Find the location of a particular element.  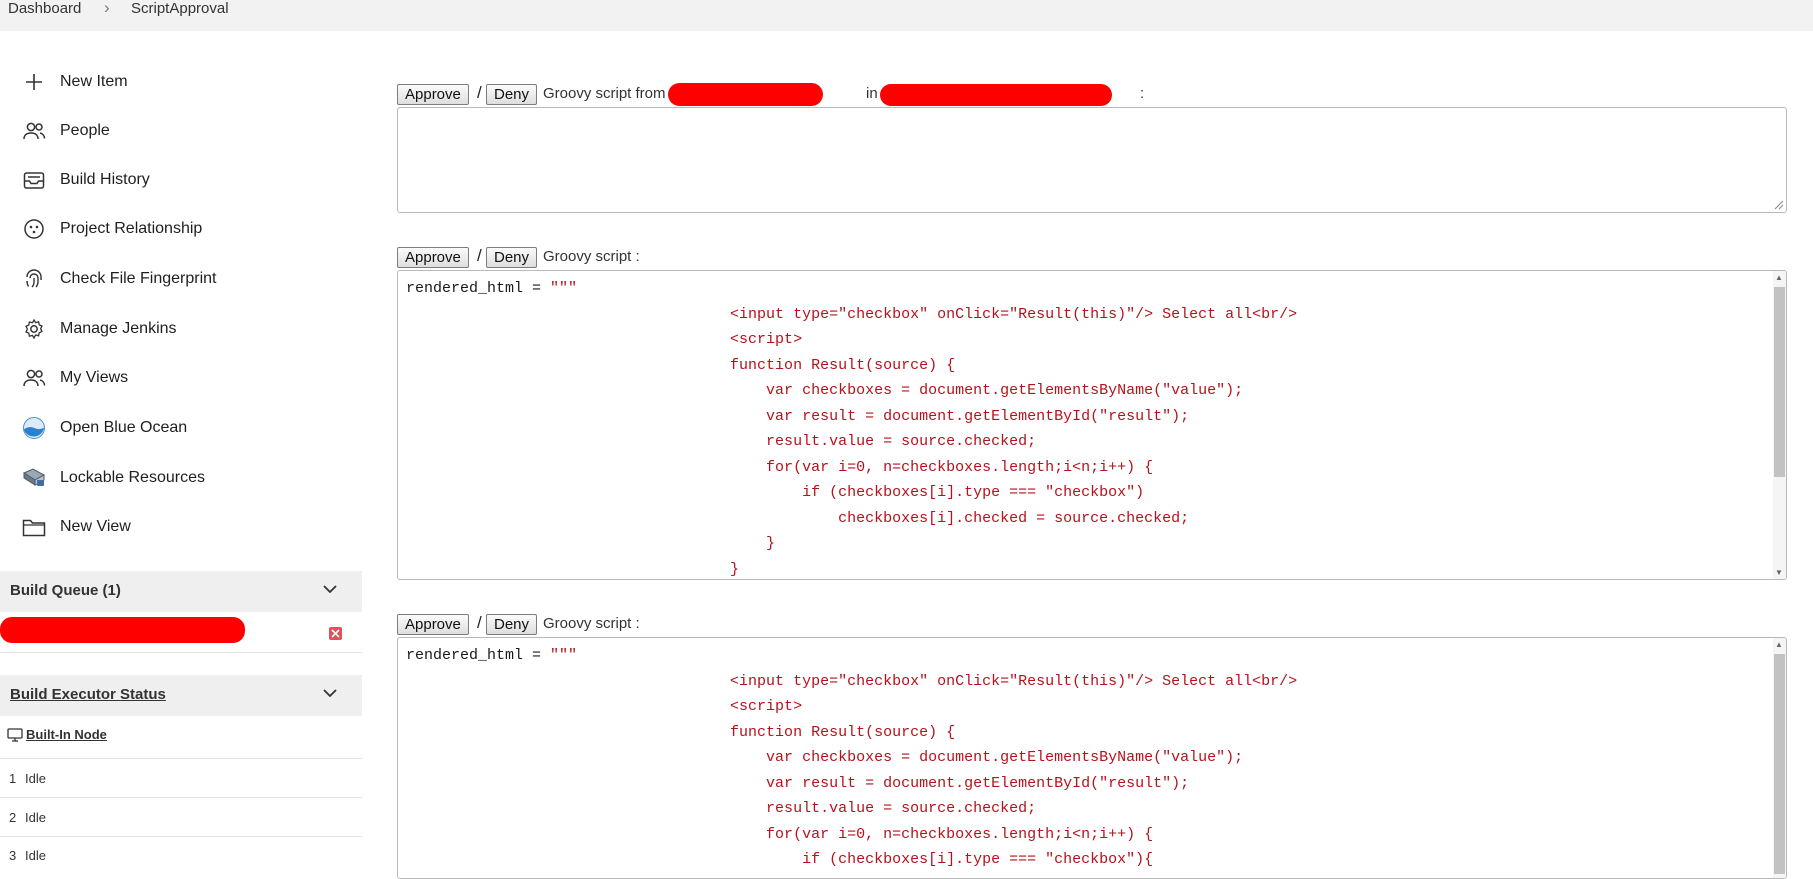

built-in-node-link: Built-In Node is located at coordinates (66, 734).